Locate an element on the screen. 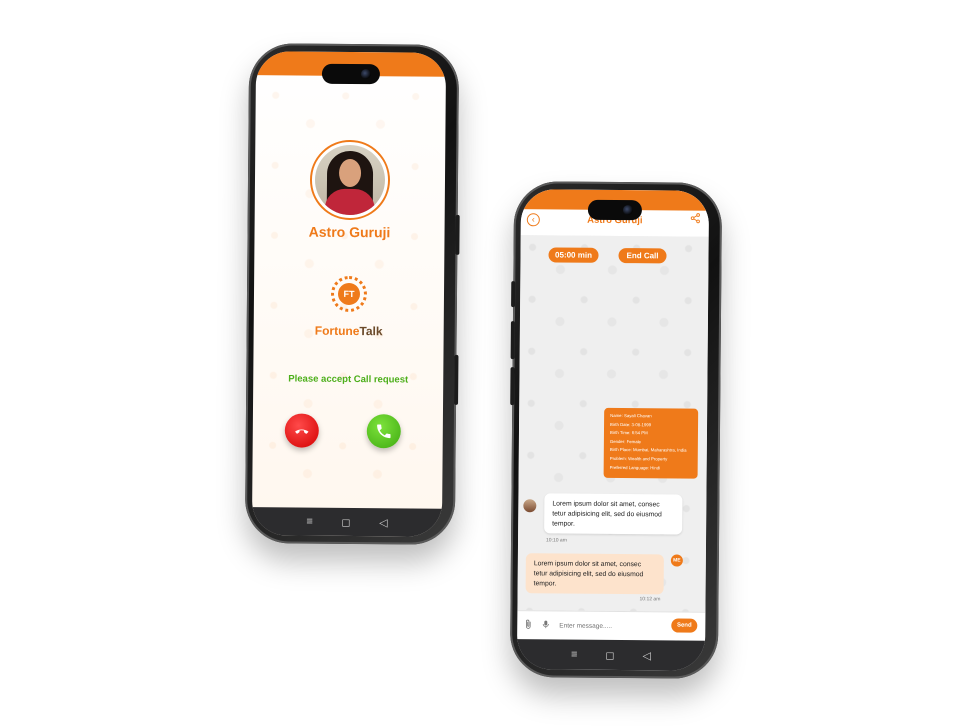  decline-call-button is located at coordinates (301, 430).